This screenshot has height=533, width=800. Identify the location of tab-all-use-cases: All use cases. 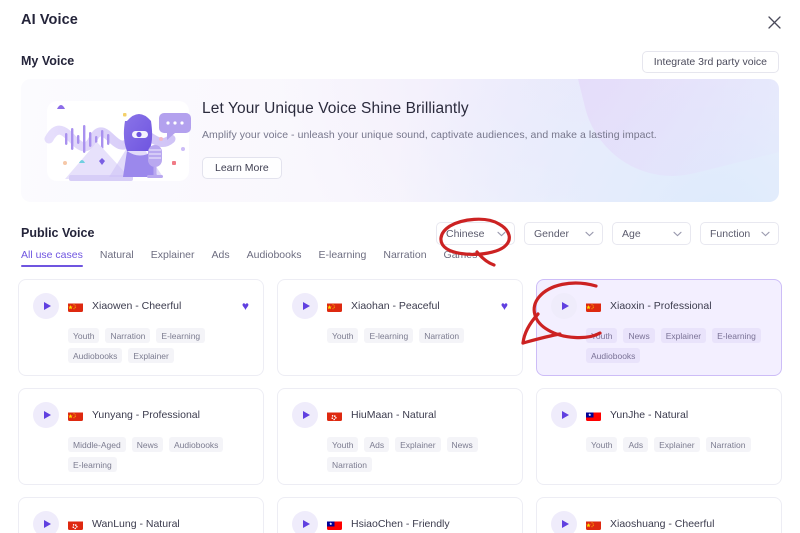
(52, 258).